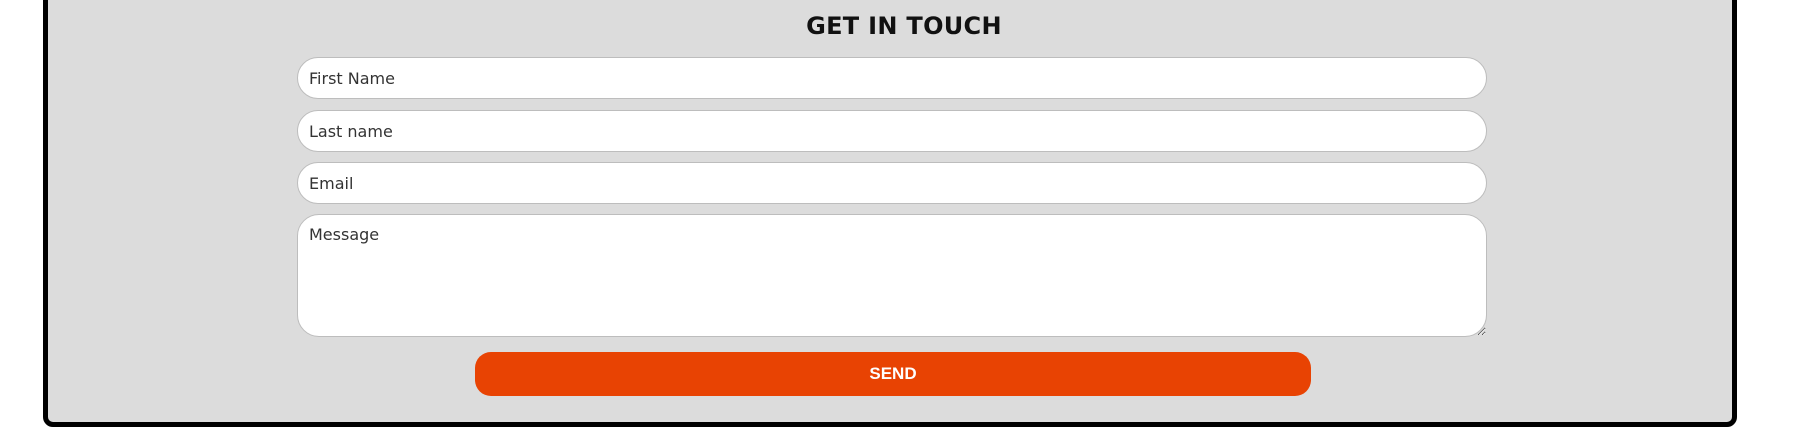 The height and width of the screenshot is (439, 1808). What do you see at coordinates (892, 183) in the screenshot?
I see `email-field` at bounding box center [892, 183].